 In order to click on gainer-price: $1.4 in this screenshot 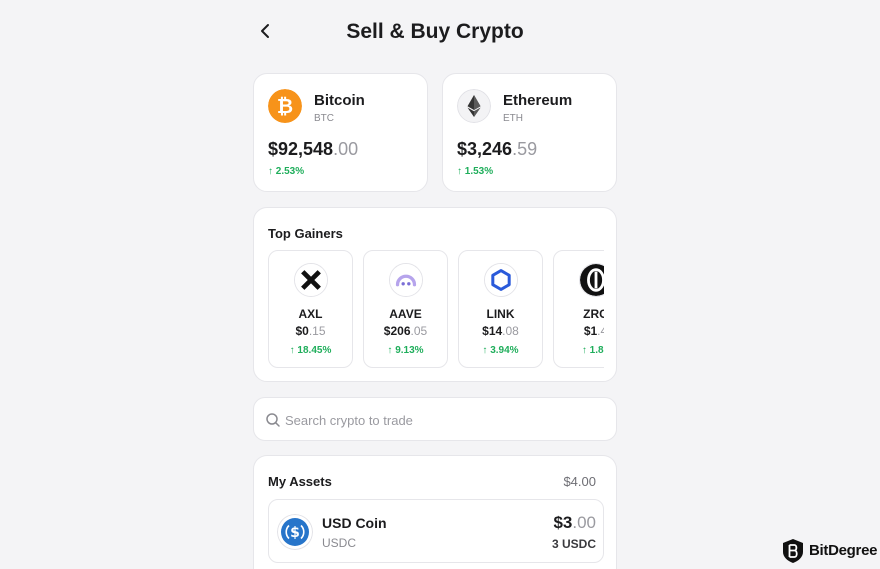, I will do `click(579, 331)`.